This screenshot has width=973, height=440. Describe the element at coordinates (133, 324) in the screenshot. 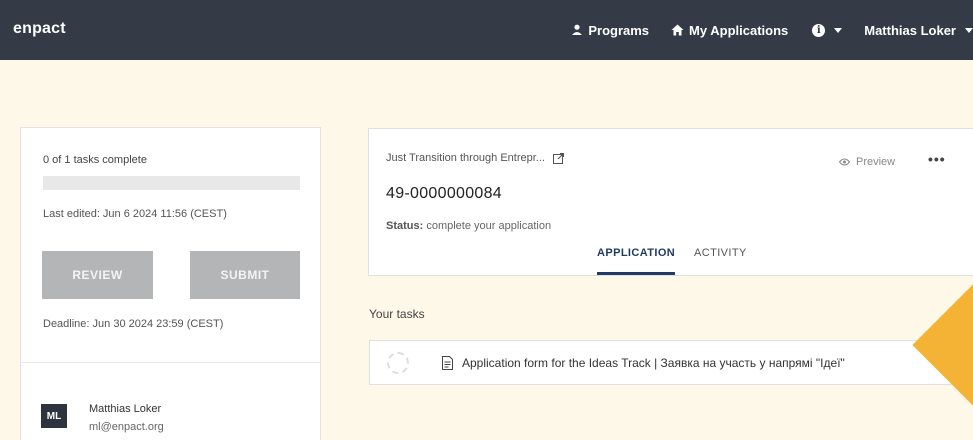

I see `deadline-text: Deadline: Jun 30 2024 23:59 (CEST)` at that location.